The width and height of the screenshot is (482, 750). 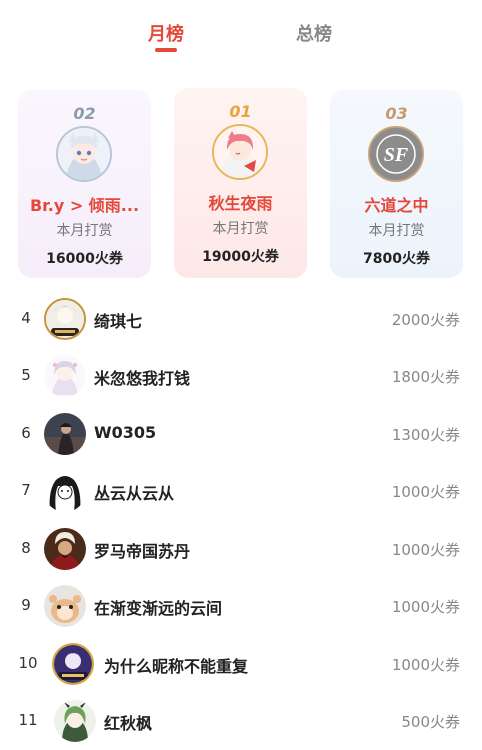 I want to click on rank-number: 8, so click(x=26, y=548).